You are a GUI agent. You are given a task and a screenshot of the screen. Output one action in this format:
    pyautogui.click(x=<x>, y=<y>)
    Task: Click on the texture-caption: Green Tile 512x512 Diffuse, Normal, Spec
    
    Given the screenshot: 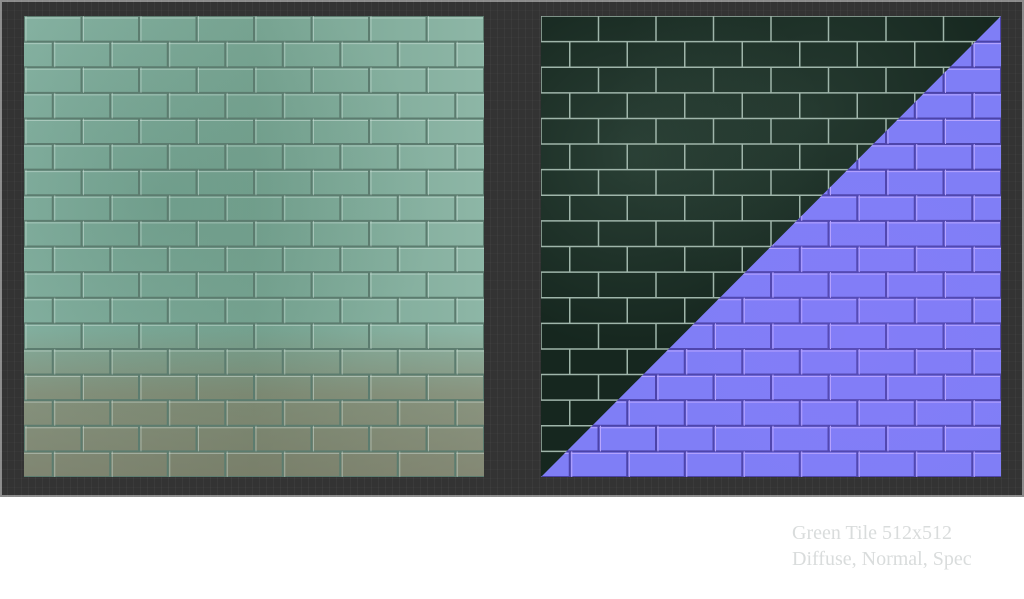 What is the action you would take?
    pyautogui.click(x=882, y=546)
    